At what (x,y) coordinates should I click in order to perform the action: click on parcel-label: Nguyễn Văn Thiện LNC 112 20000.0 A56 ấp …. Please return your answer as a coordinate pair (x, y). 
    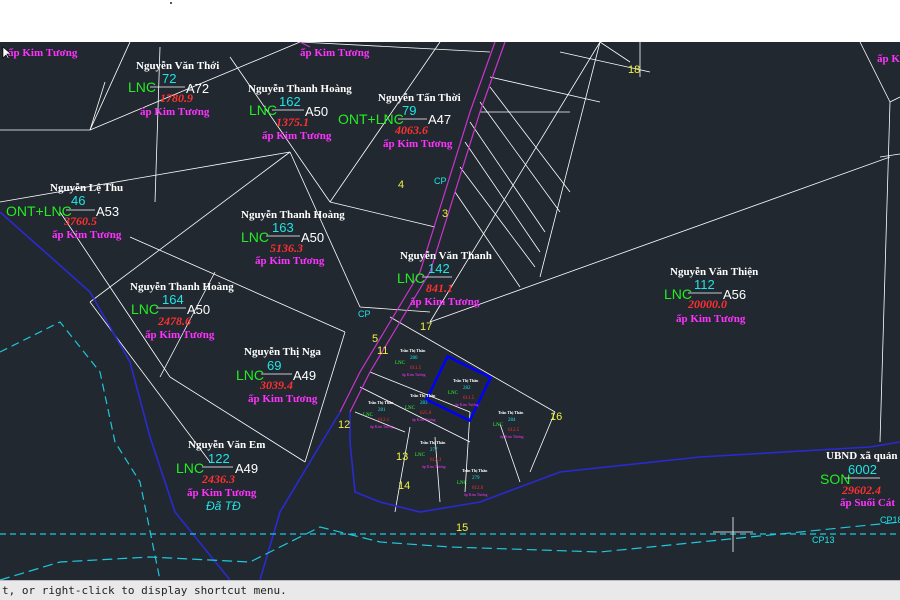
    Looking at the image, I should click on (711, 295).